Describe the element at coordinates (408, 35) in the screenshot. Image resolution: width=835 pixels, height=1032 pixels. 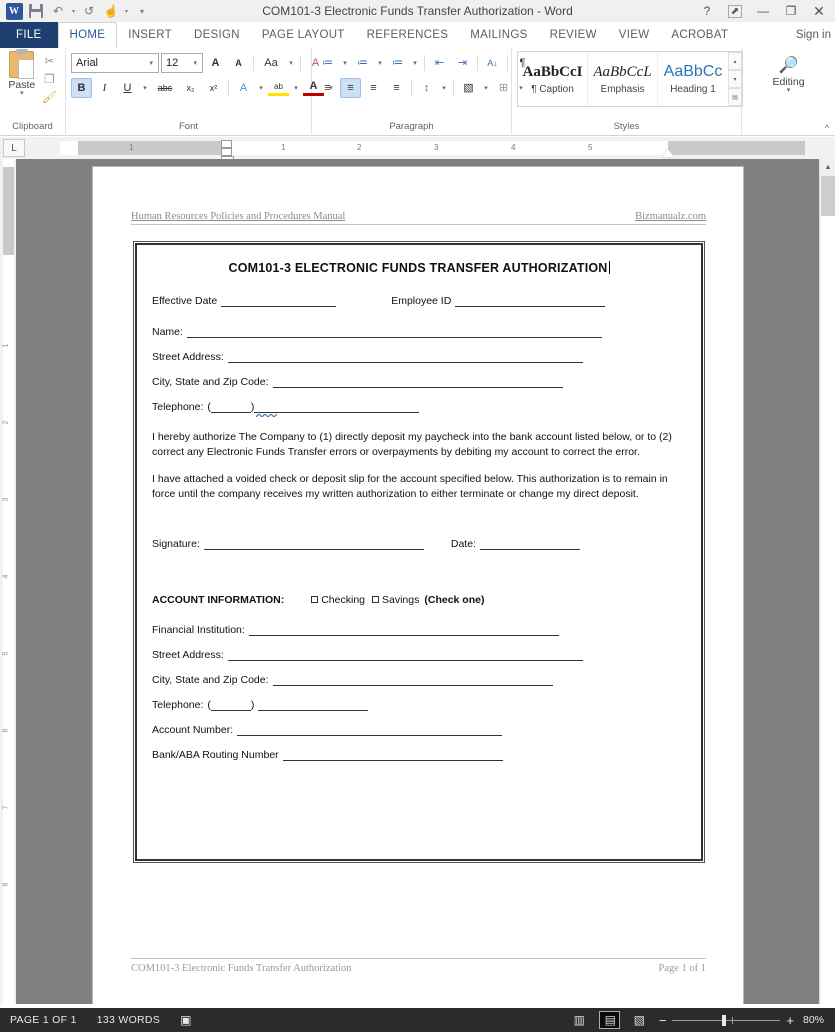
I see `tab-references: REFERENCES` at that location.